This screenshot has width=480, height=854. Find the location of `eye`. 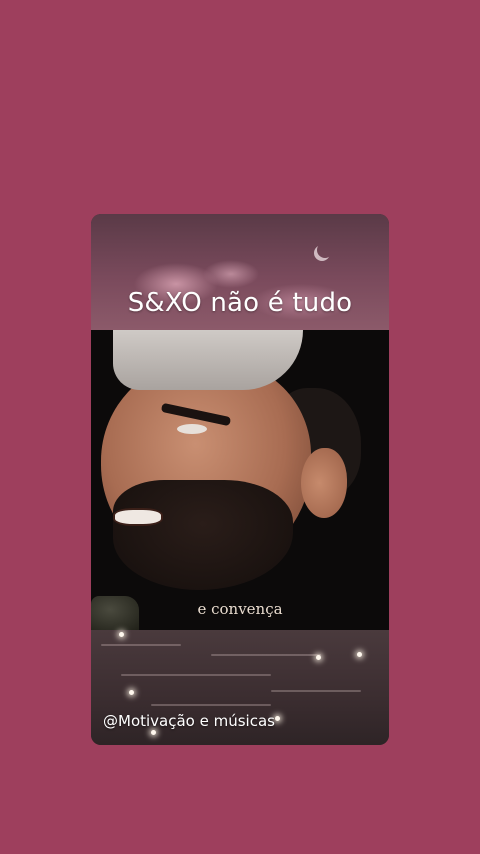

eye is located at coordinates (192, 429).